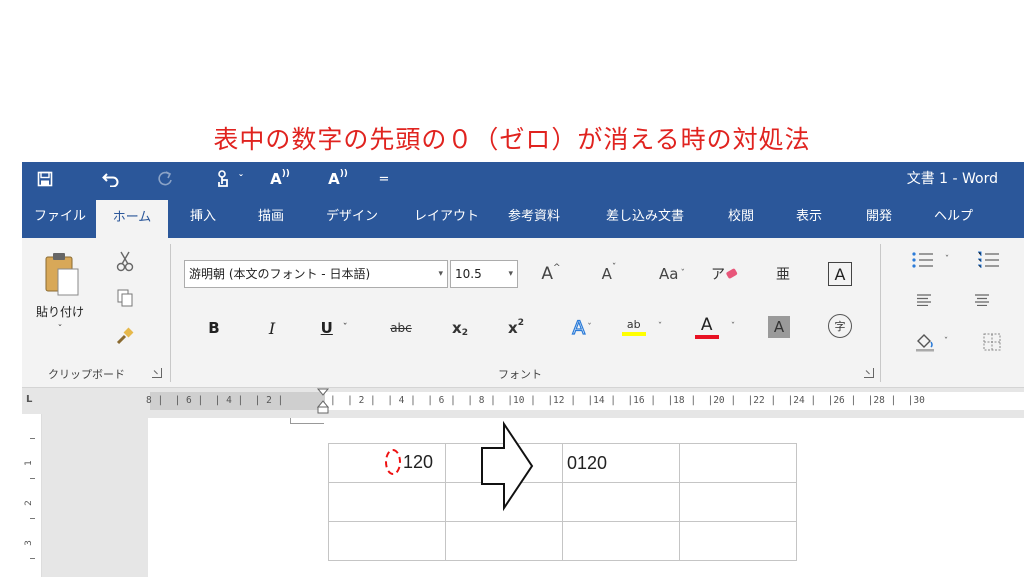 This screenshot has width=1024, height=577. I want to click on tab-help: ヘルプ, so click(953, 217).